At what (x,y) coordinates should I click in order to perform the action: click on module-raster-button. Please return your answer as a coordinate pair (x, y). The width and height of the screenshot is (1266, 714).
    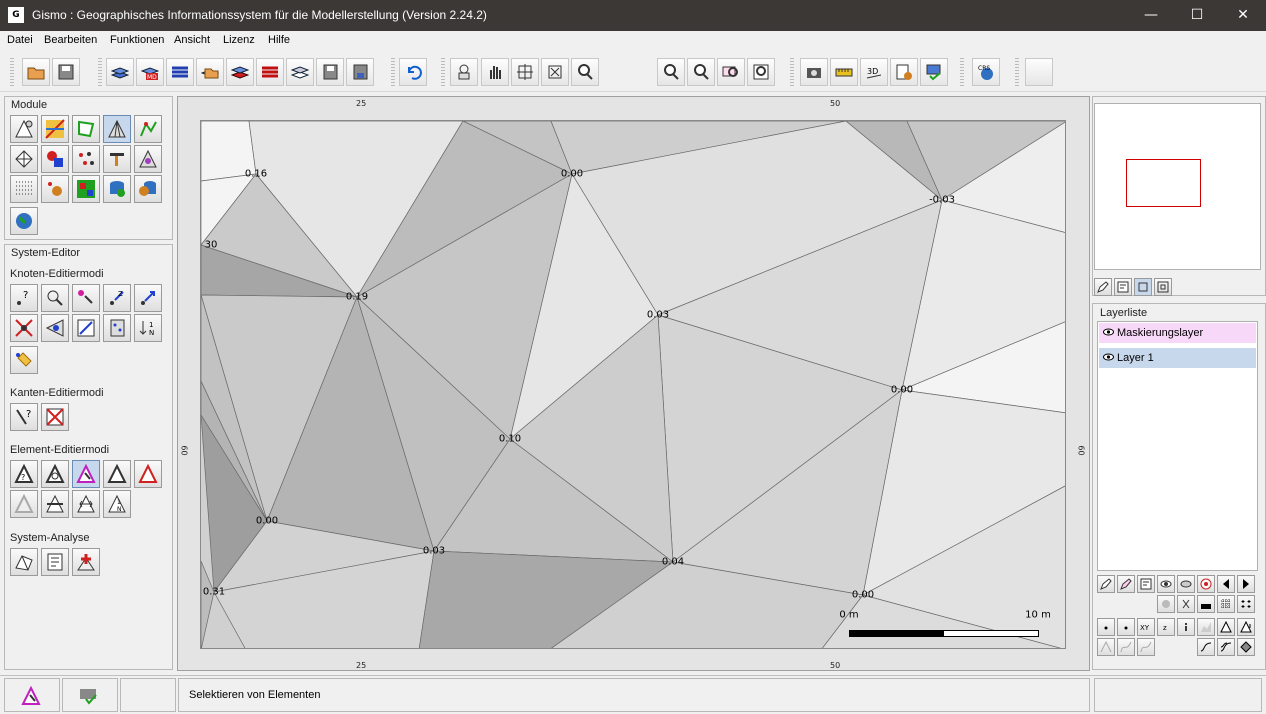
    Looking at the image, I should click on (86, 189).